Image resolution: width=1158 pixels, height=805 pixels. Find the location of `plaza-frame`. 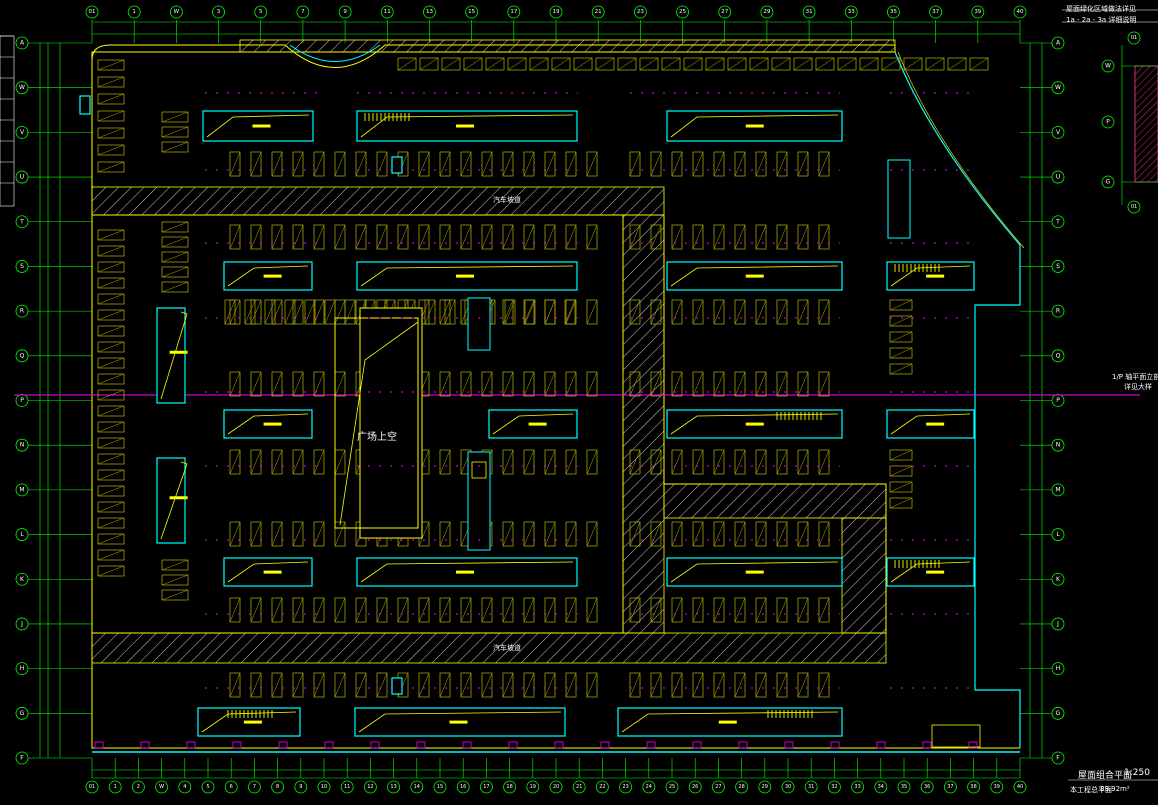

plaza-frame is located at coordinates (391, 423).